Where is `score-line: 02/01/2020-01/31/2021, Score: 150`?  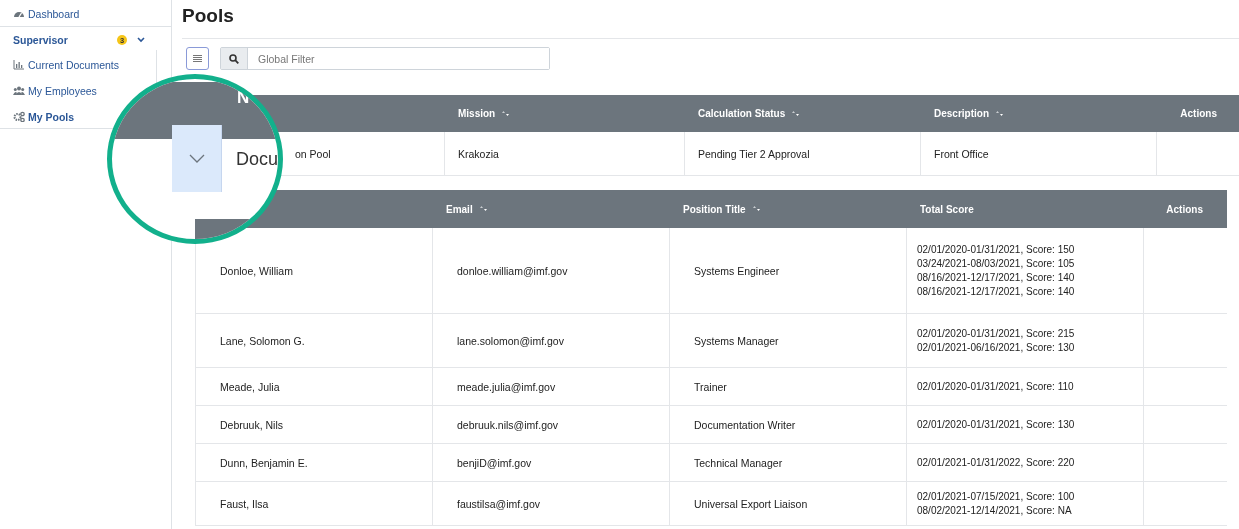 score-line: 02/01/2020-01/31/2021, Score: 150 is located at coordinates (996, 249).